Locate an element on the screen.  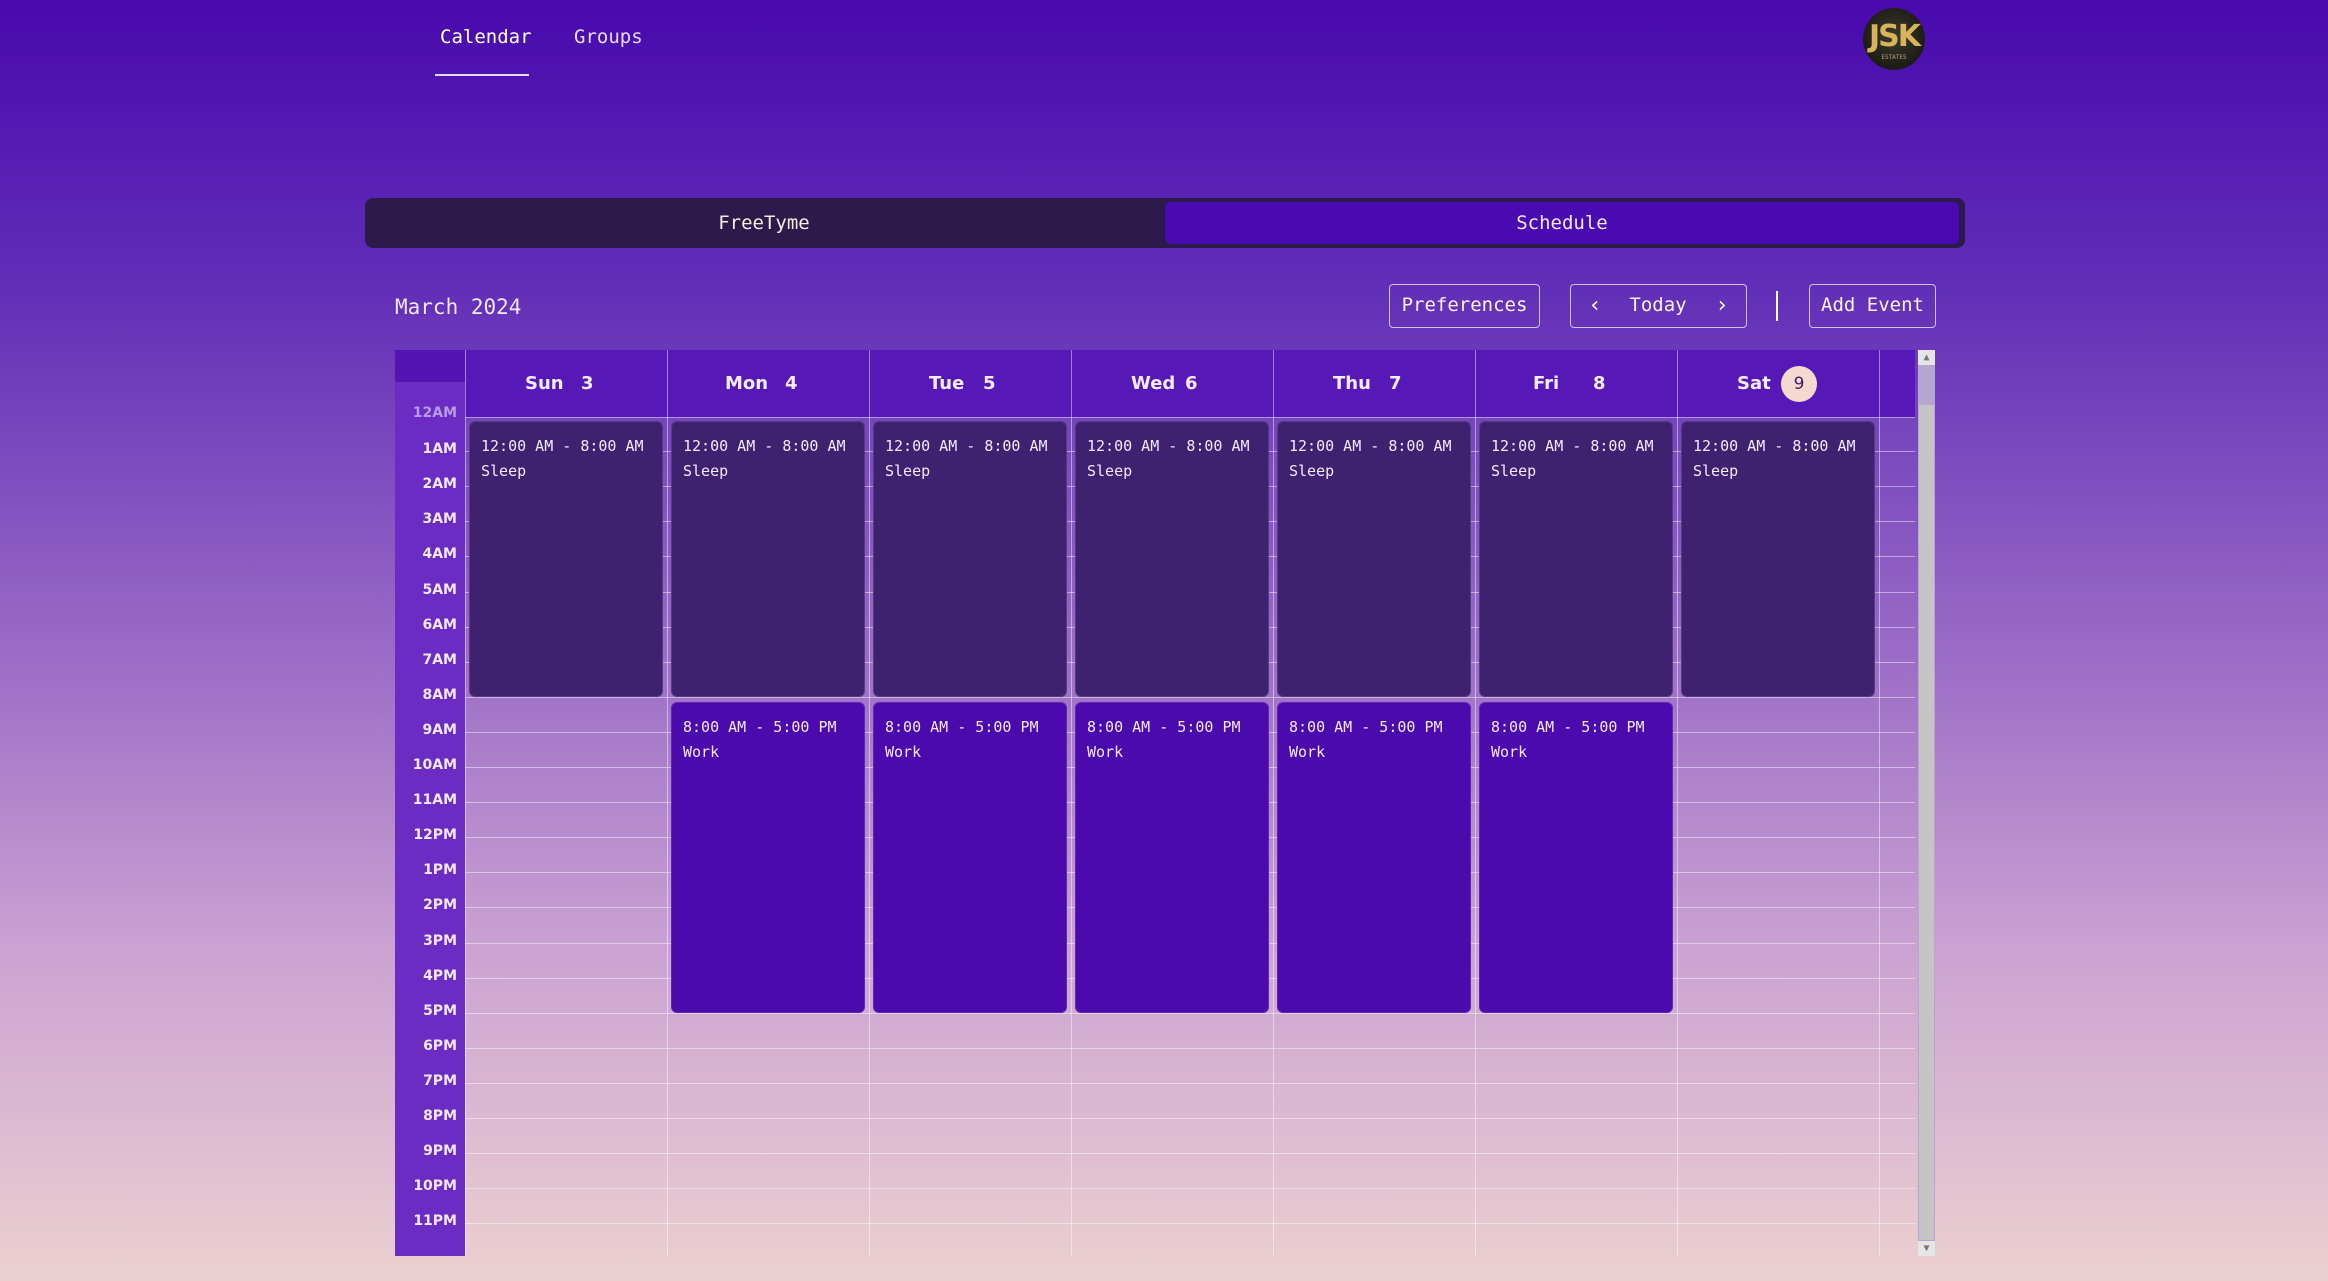
hour-label: 12PM is located at coordinates (435, 835).